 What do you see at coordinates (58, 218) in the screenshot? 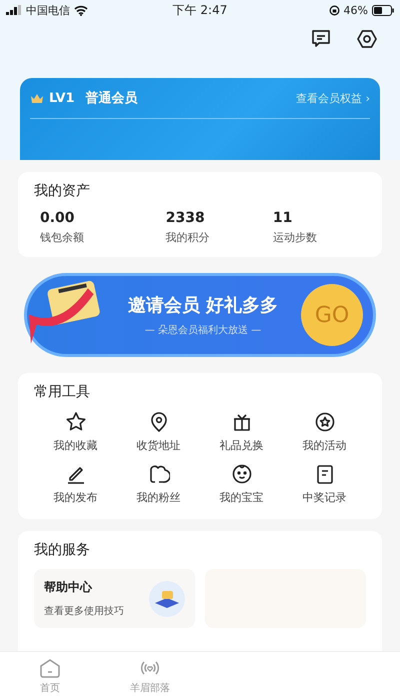
I see `asset-value: 0.00` at bounding box center [58, 218].